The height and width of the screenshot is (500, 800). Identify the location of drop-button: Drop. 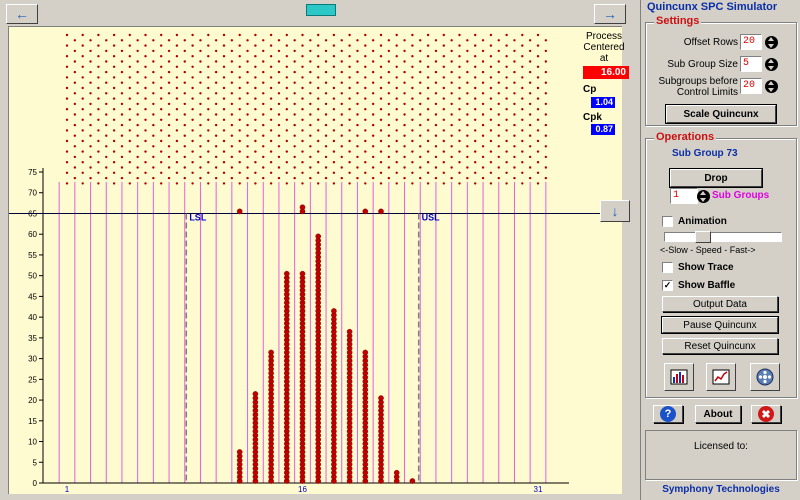
(716, 178).